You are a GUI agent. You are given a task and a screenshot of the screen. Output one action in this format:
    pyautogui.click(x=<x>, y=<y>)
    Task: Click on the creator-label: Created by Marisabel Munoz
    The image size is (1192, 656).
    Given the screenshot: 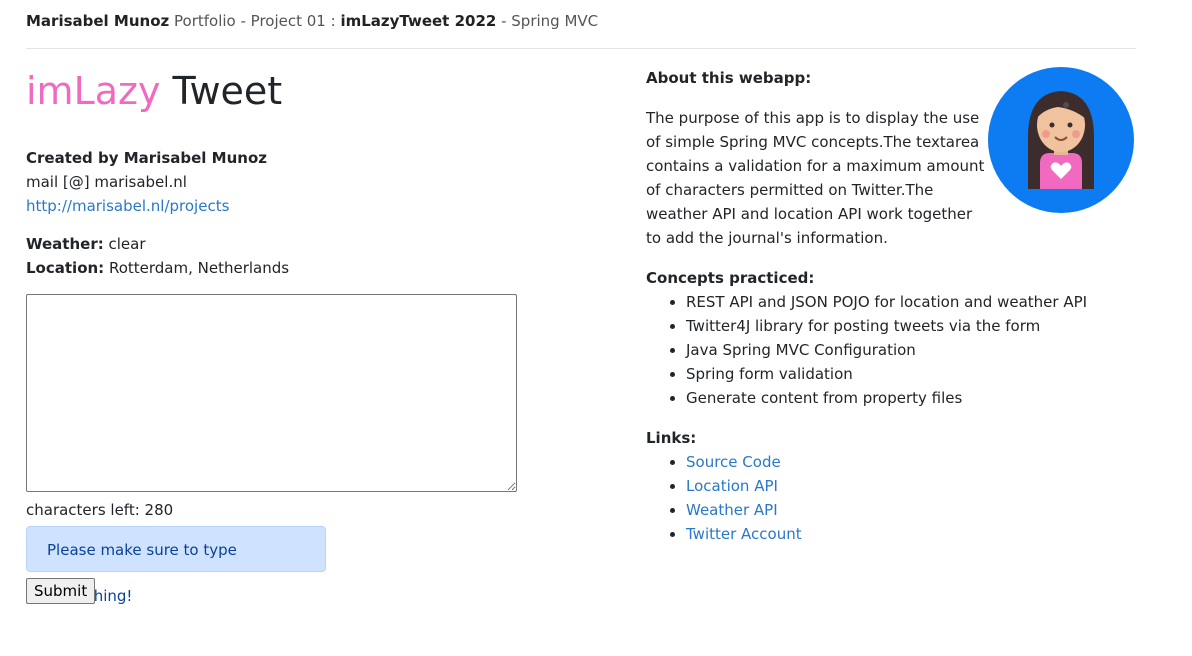 What is the action you would take?
    pyautogui.click(x=146, y=158)
    